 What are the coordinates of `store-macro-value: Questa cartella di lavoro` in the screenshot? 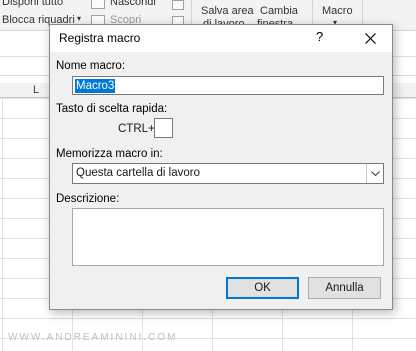 It's located at (138, 173).